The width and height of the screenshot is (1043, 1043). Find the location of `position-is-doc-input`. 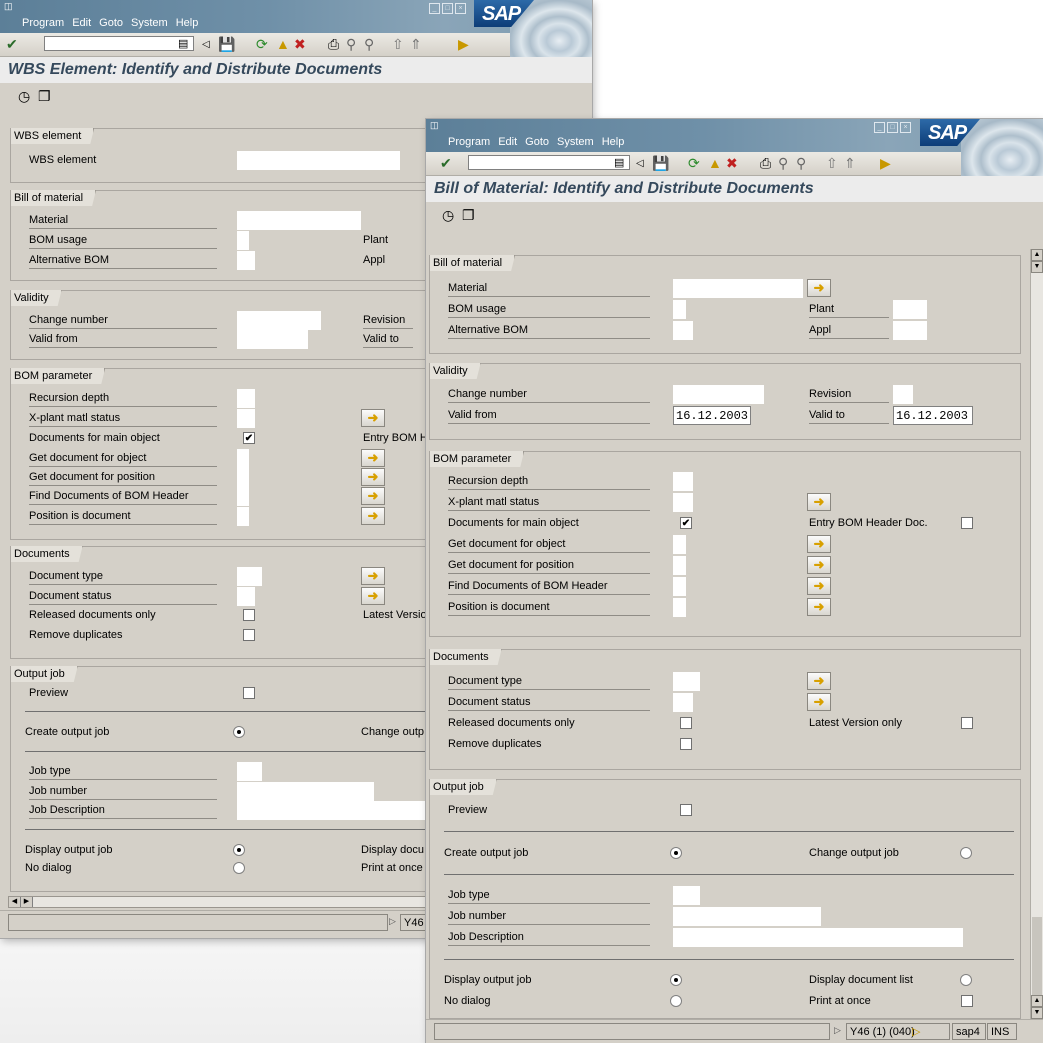

position-is-doc-input is located at coordinates (243, 516).